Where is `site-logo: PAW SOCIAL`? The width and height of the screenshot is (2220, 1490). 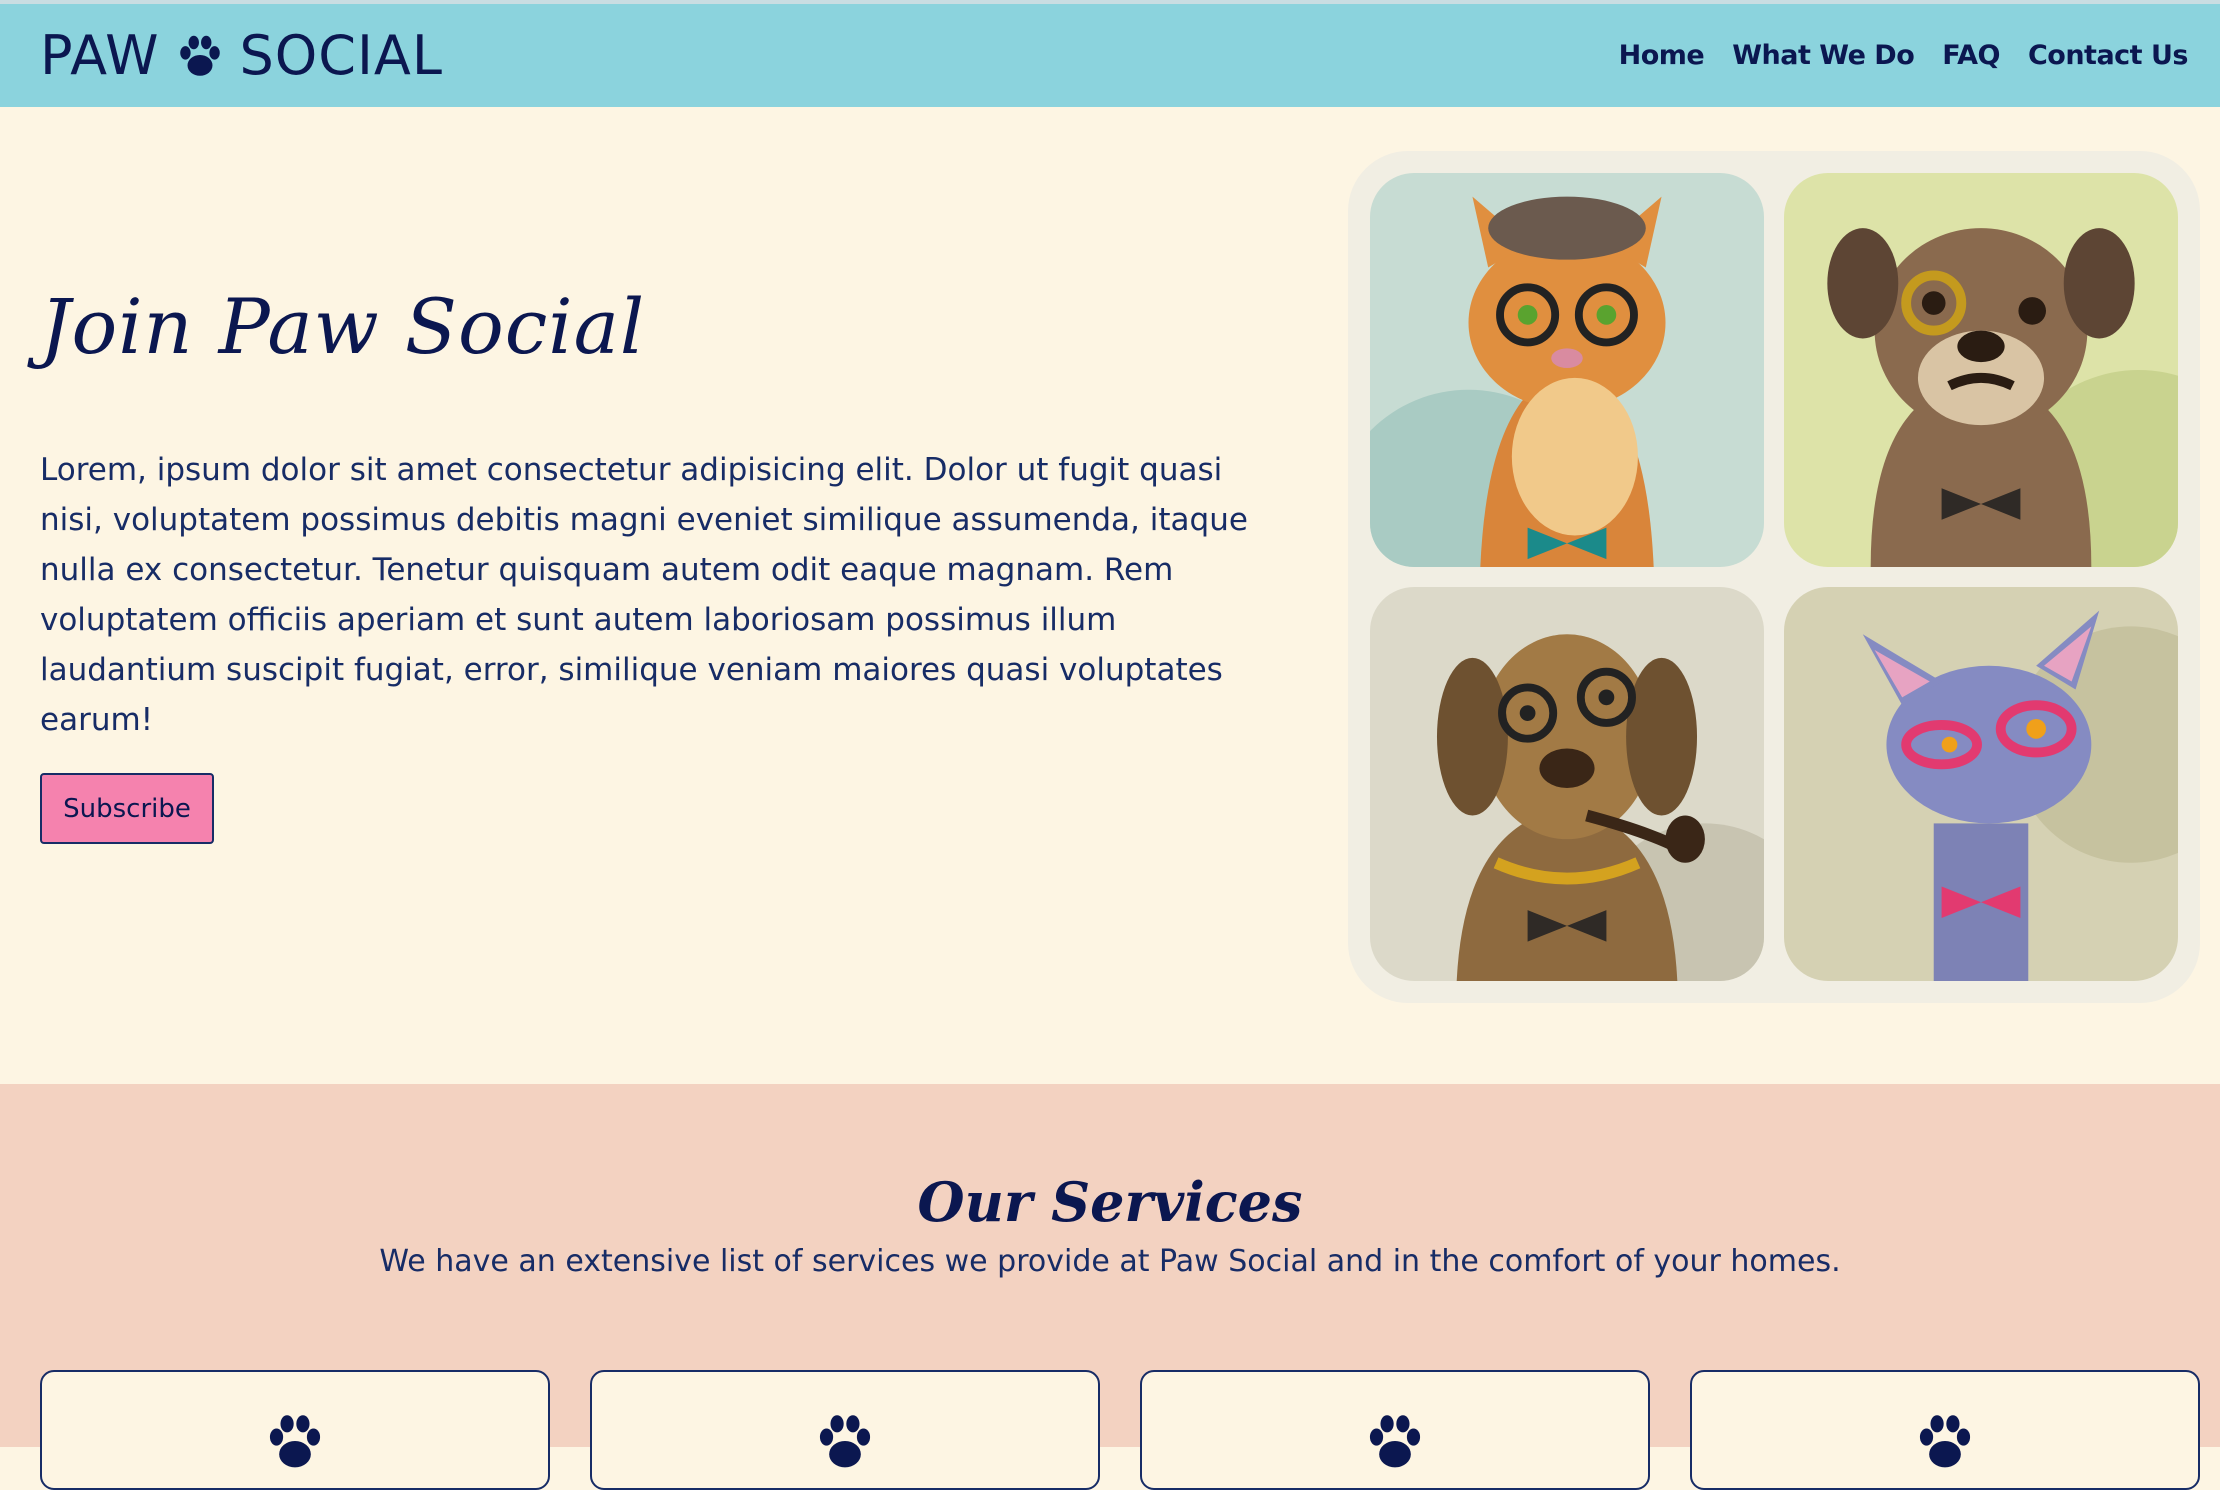
site-logo: PAW SOCIAL is located at coordinates (241, 55).